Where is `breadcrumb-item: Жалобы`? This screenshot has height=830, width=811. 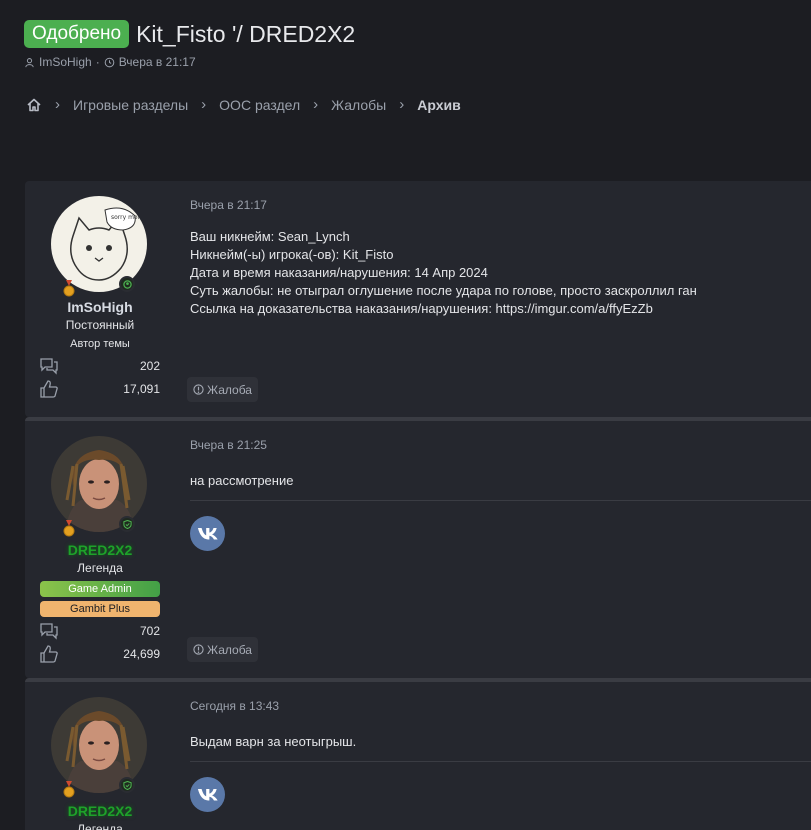 breadcrumb-item: Жалобы is located at coordinates (358, 105).